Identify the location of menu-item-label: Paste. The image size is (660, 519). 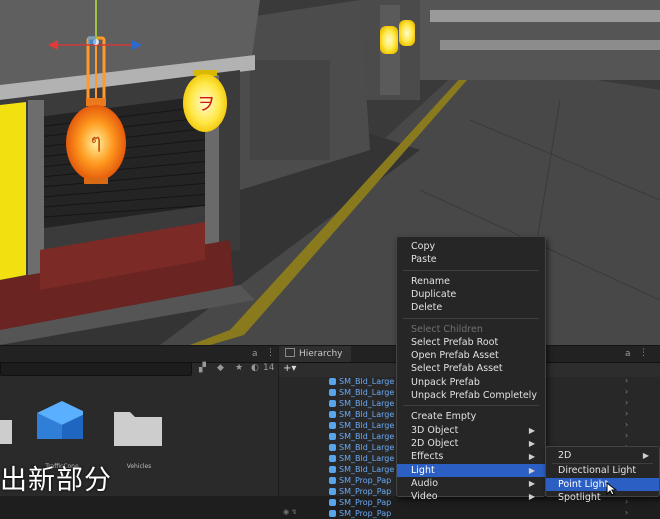
(424, 260).